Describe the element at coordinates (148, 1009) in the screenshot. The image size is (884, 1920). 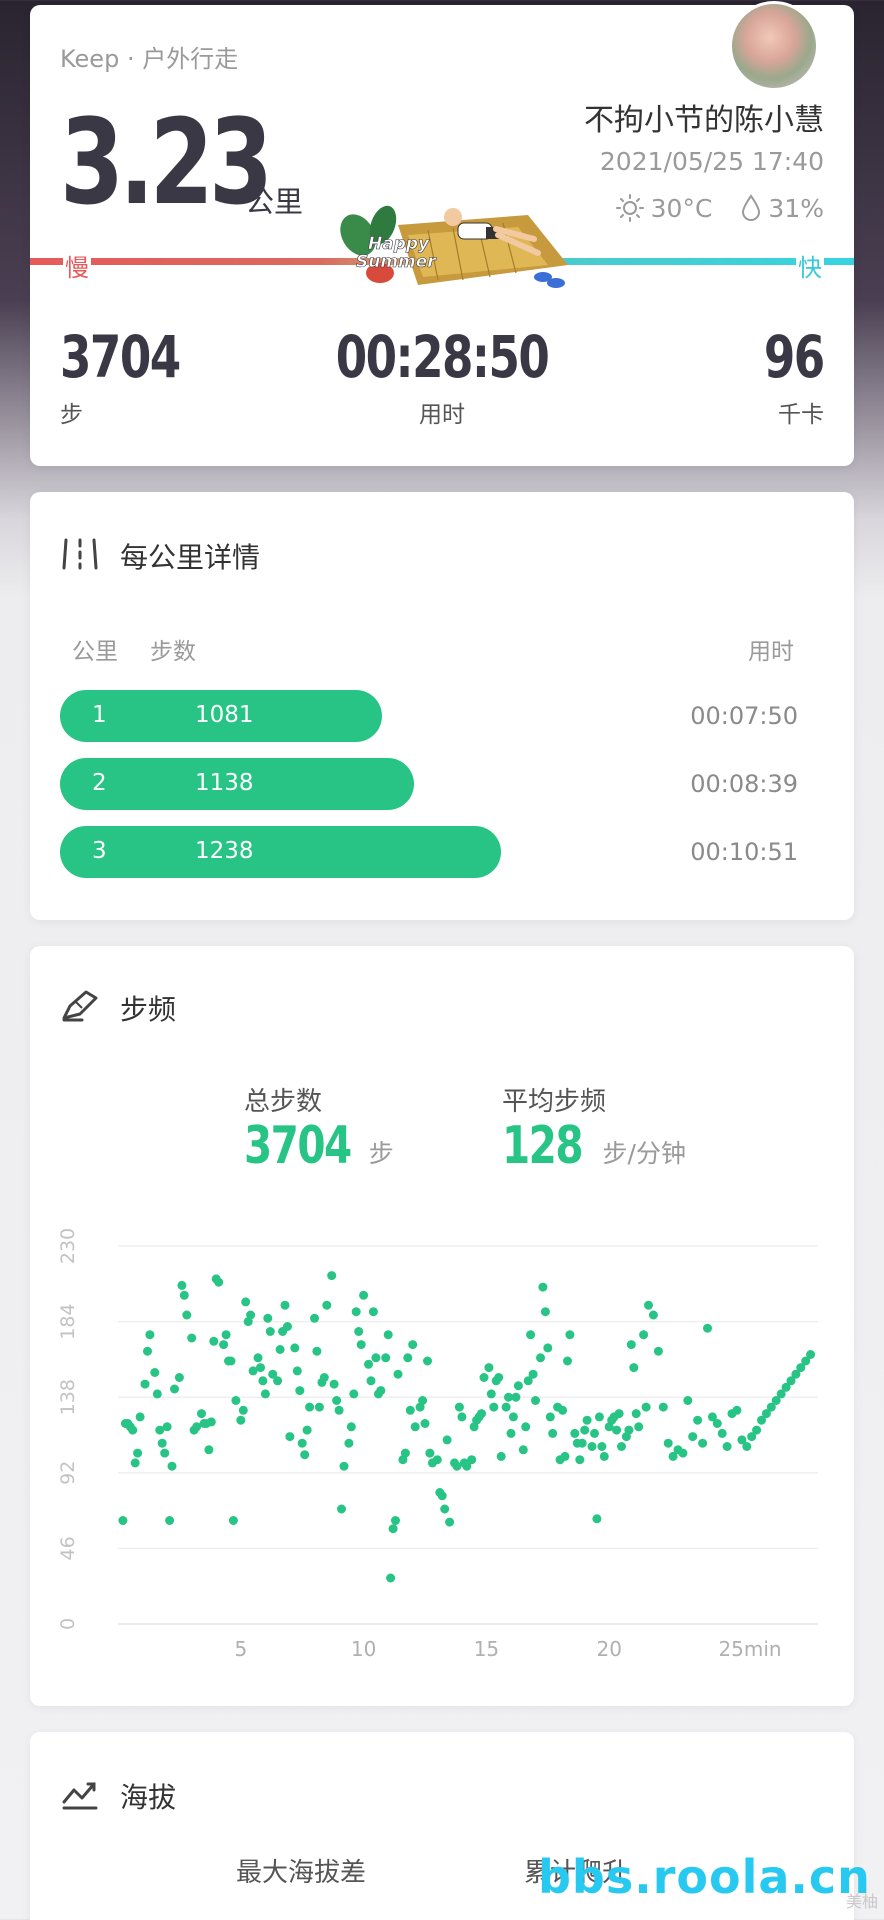
I see `cadence-title: 步频` at that location.